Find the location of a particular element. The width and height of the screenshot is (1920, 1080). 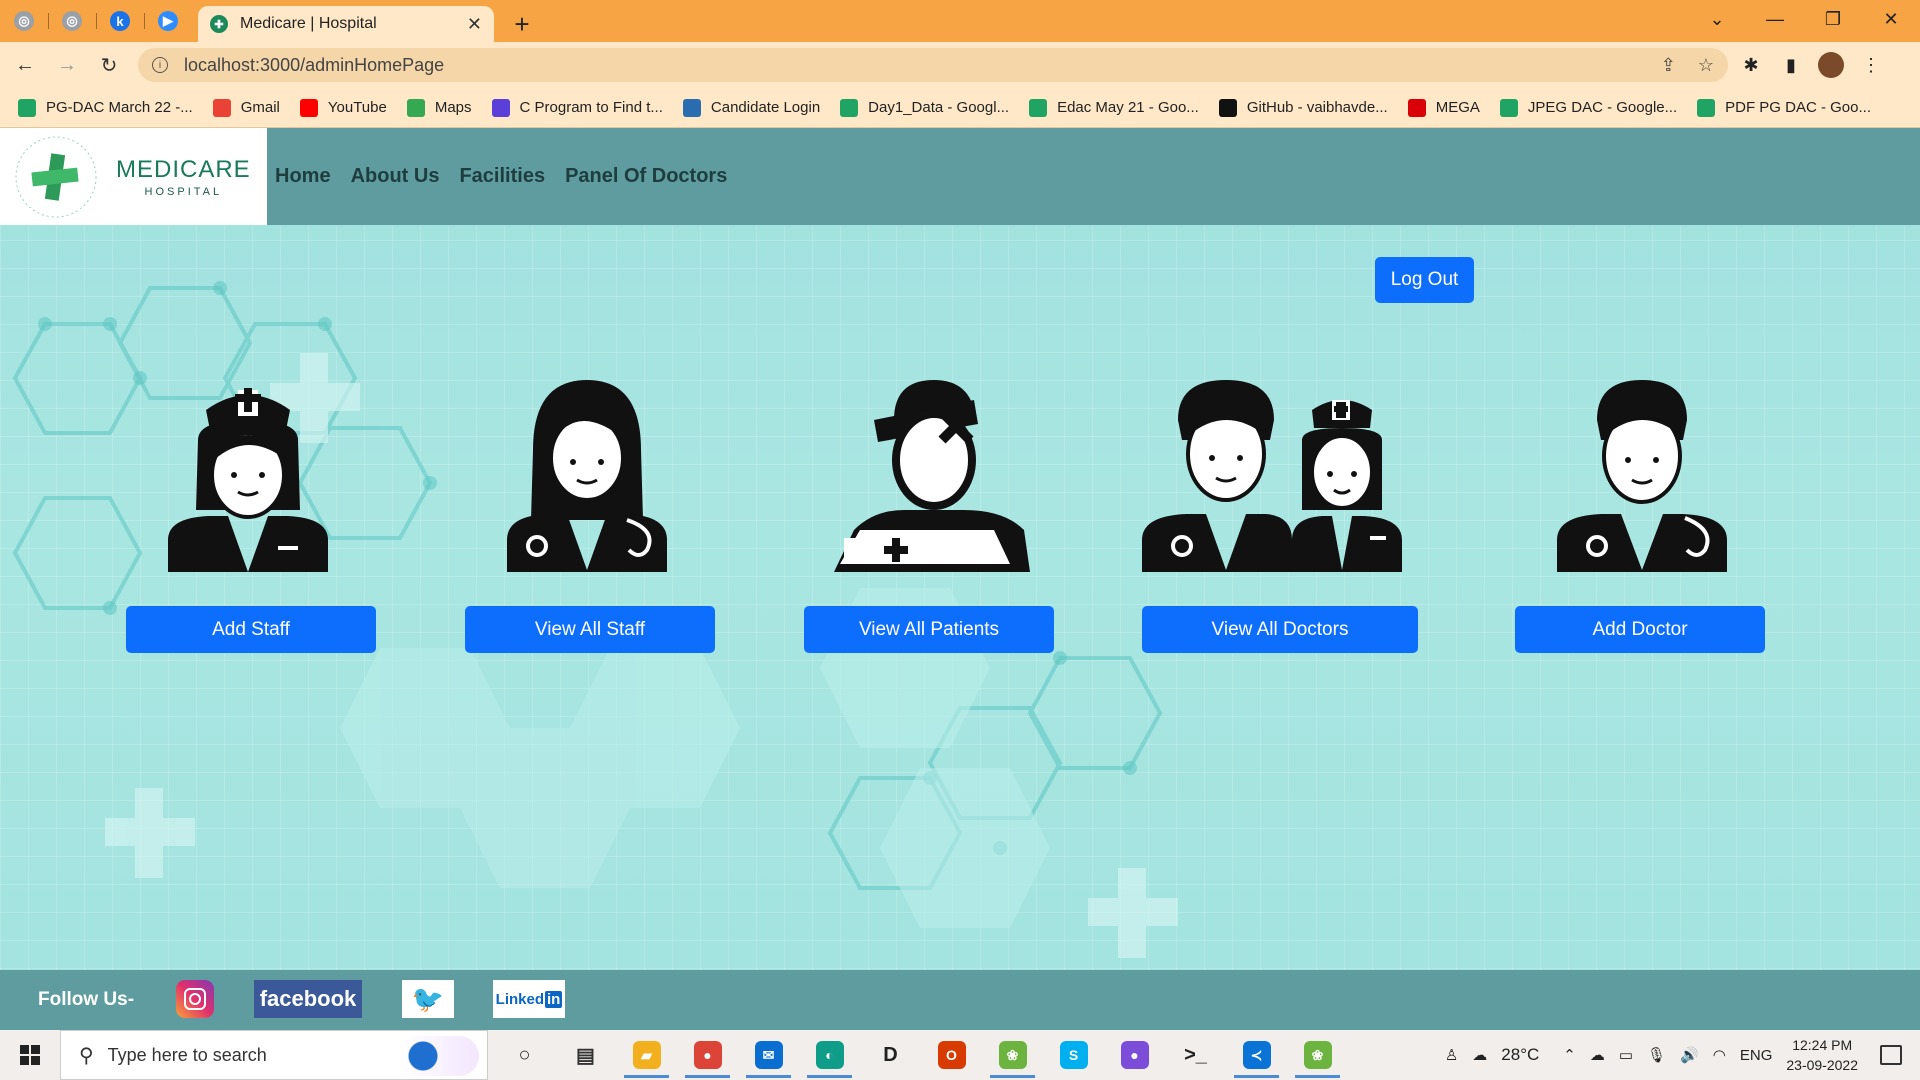

new-tab-button: + is located at coordinates (522, 24).